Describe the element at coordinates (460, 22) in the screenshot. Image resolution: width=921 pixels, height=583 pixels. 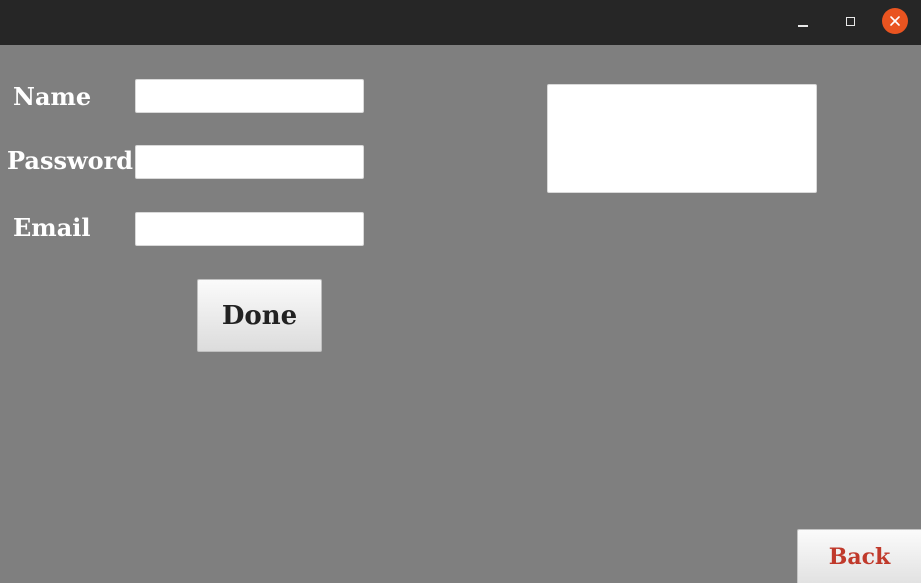
I see `title-bar` at that location.